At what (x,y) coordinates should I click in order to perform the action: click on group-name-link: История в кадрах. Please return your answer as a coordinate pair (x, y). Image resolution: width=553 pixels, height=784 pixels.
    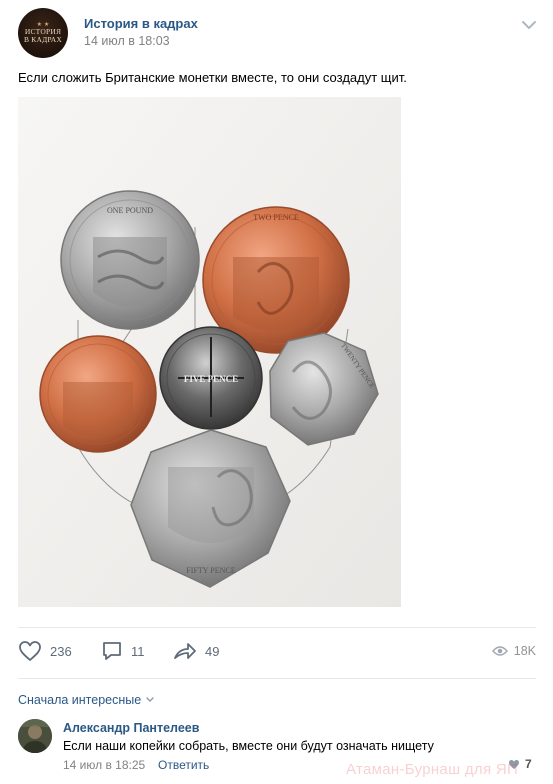
    Looking at the image, I should click on (141, 23).